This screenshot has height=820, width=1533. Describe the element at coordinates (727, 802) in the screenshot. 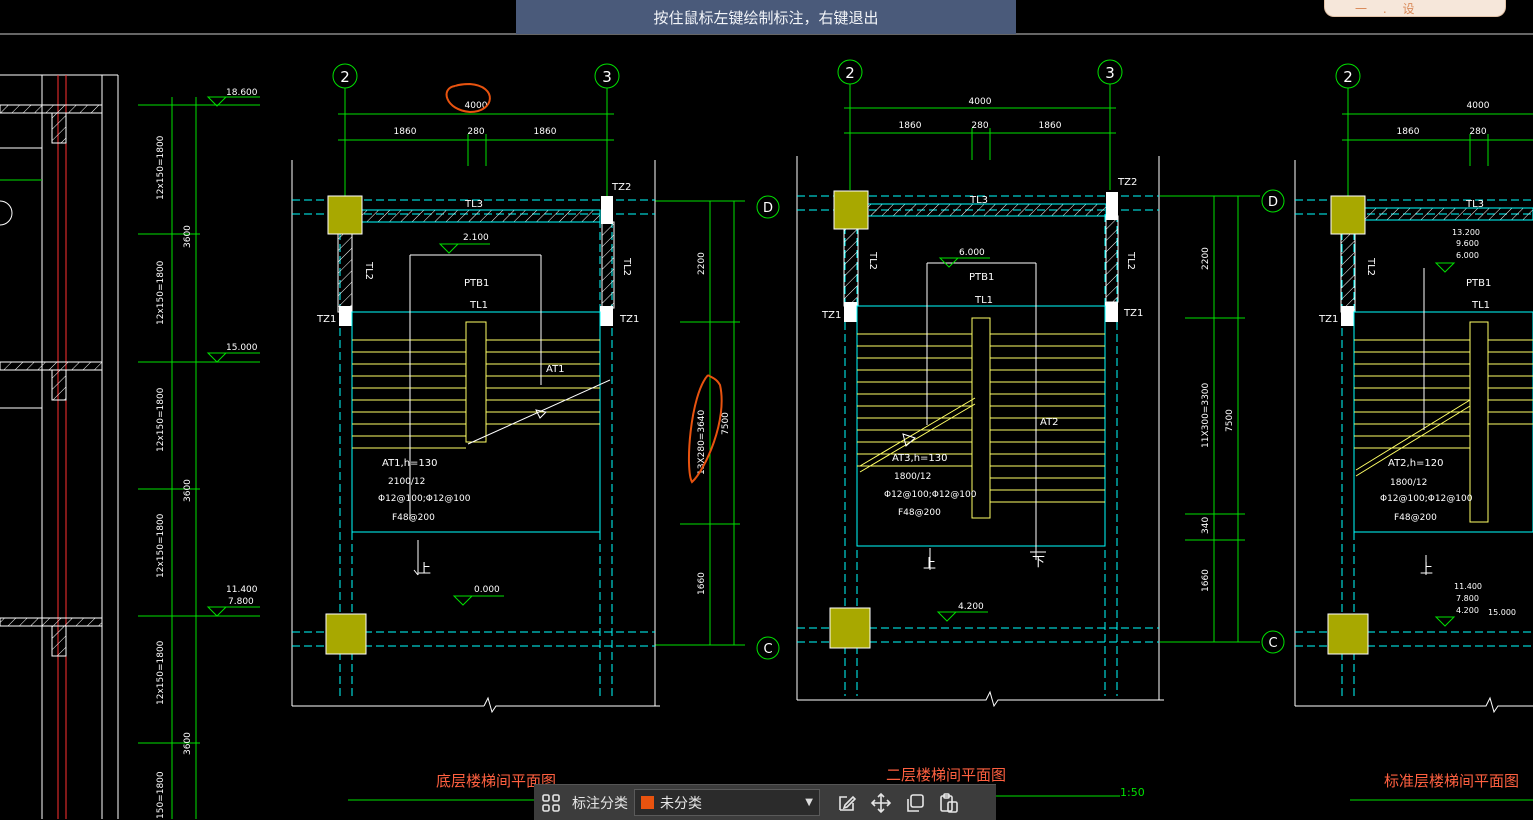

I see `category-select: 未分类 ▼` at that location.